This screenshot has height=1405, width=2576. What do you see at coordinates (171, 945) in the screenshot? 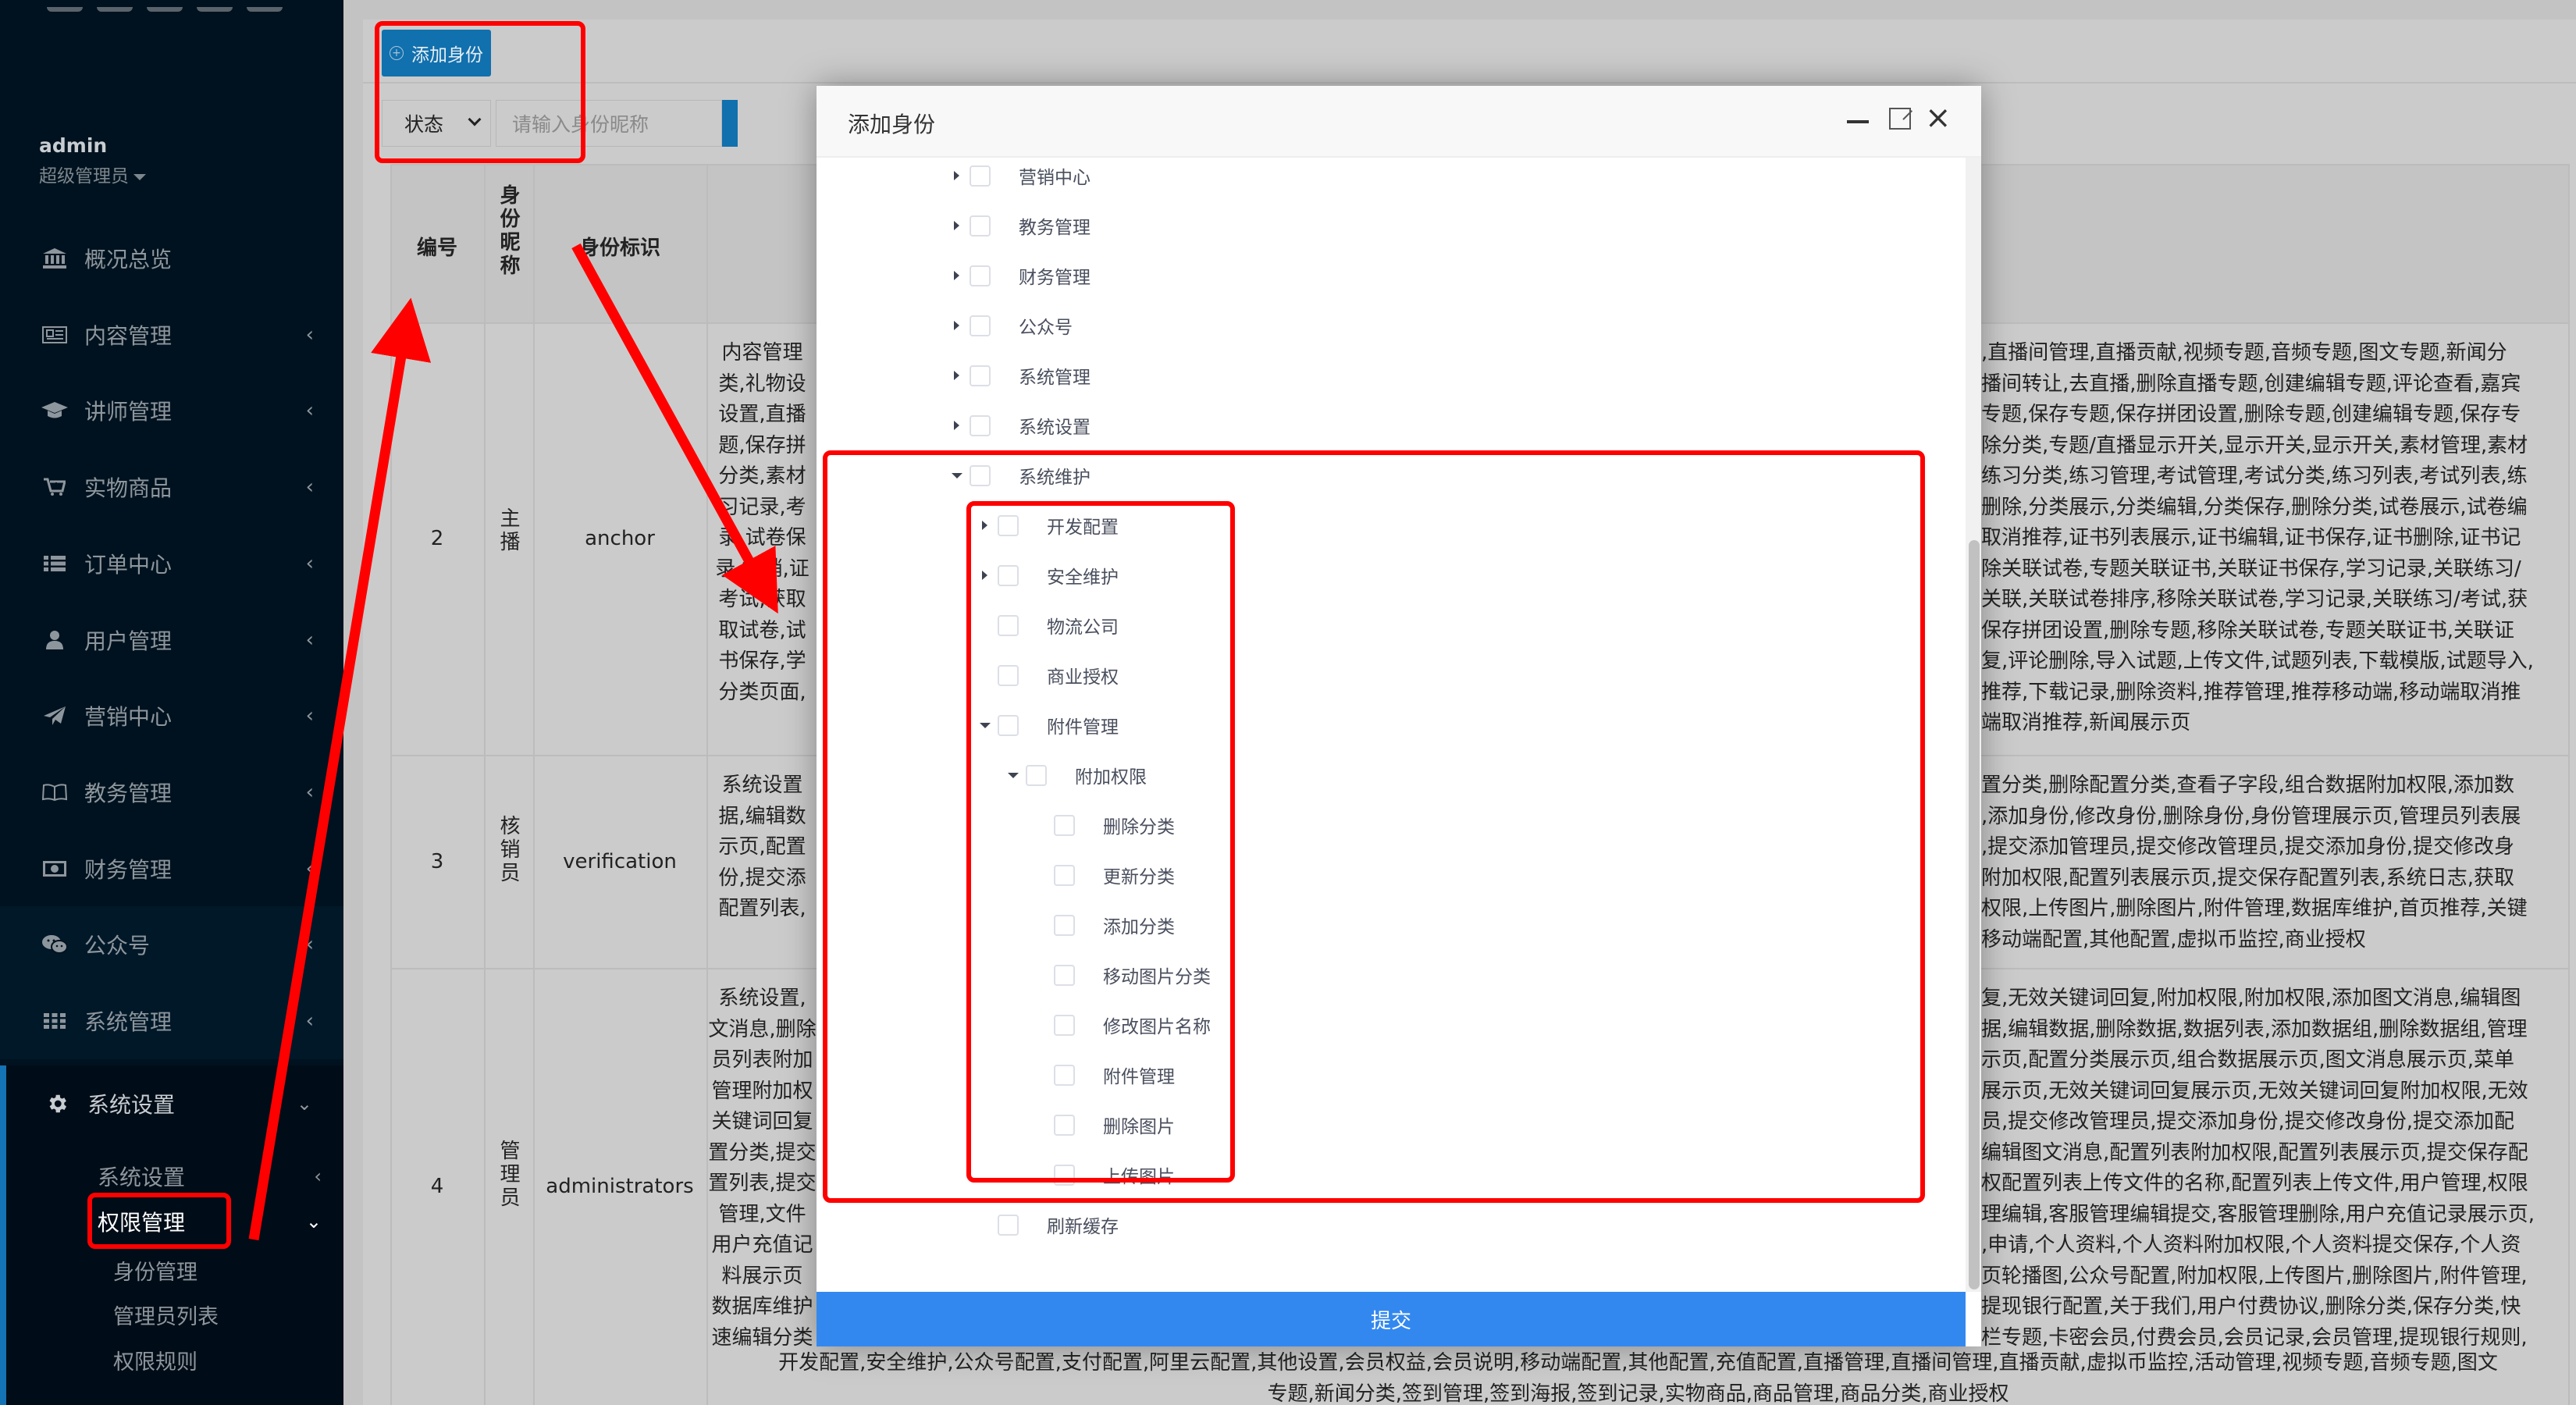
I see `sidebar-item-9: 公众号 ‹` at bounding box center [171, 945].